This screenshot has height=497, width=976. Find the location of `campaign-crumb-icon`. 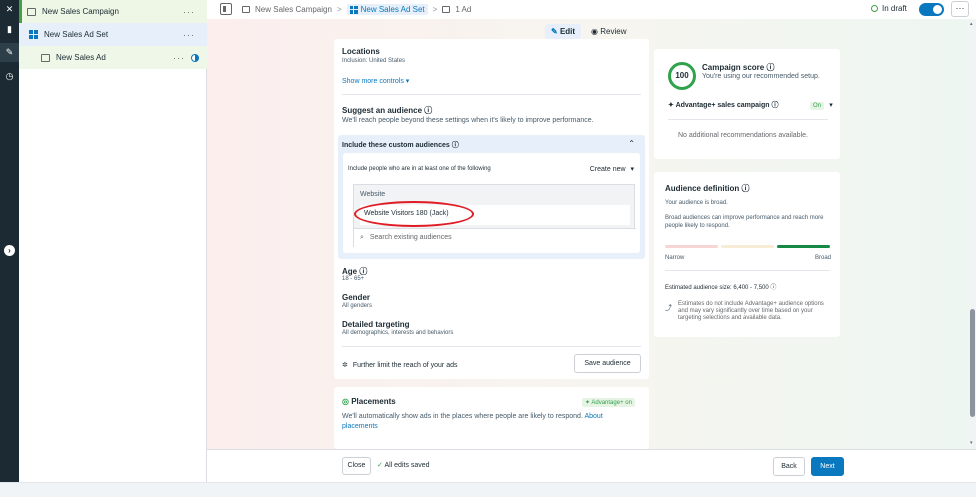

campaign-crumb-icon is located at coordinates (246, 9).